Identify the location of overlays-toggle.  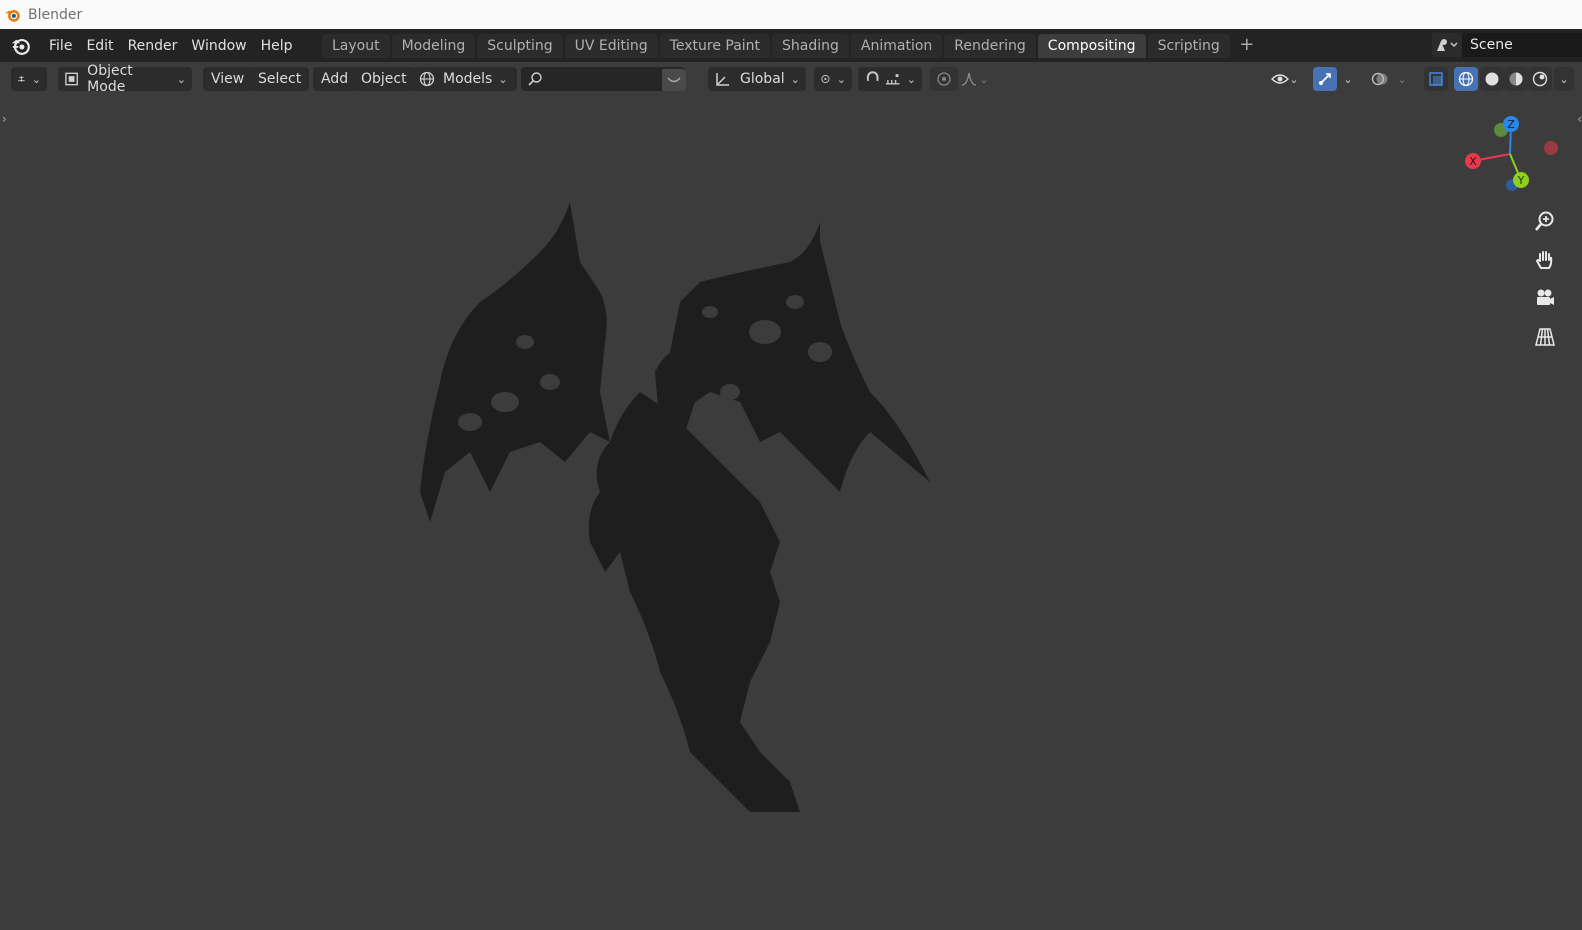
(1380, 79).